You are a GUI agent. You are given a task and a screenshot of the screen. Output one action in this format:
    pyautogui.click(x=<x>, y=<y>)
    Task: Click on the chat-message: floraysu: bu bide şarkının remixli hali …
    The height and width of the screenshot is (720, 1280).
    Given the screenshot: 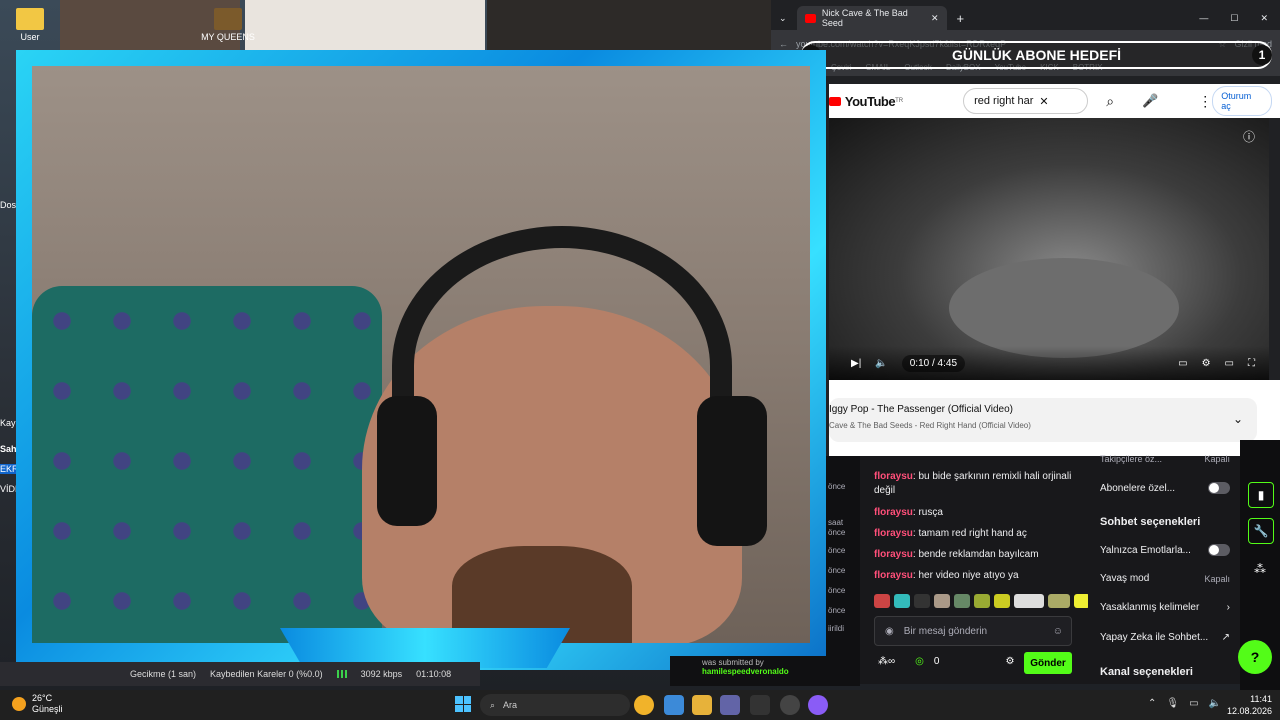 What is the action you would take?
    pyautogui.click(x=973, y=483)
    